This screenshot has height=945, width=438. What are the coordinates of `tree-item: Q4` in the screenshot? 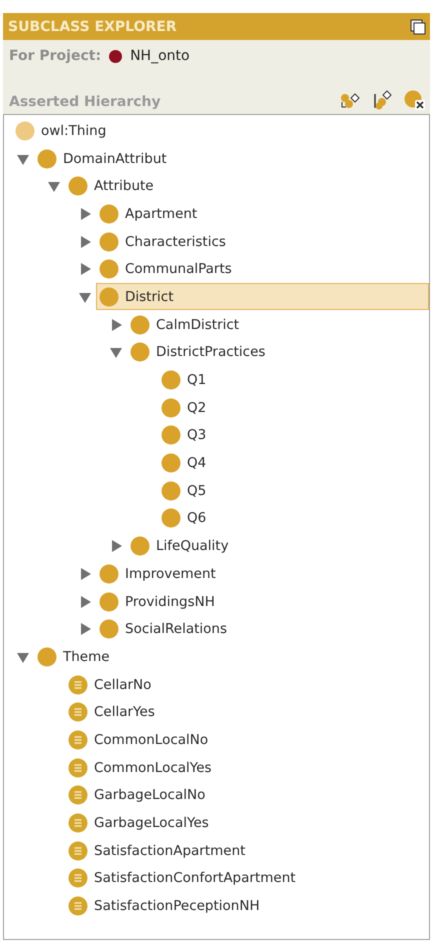 It's located at (293, 463).